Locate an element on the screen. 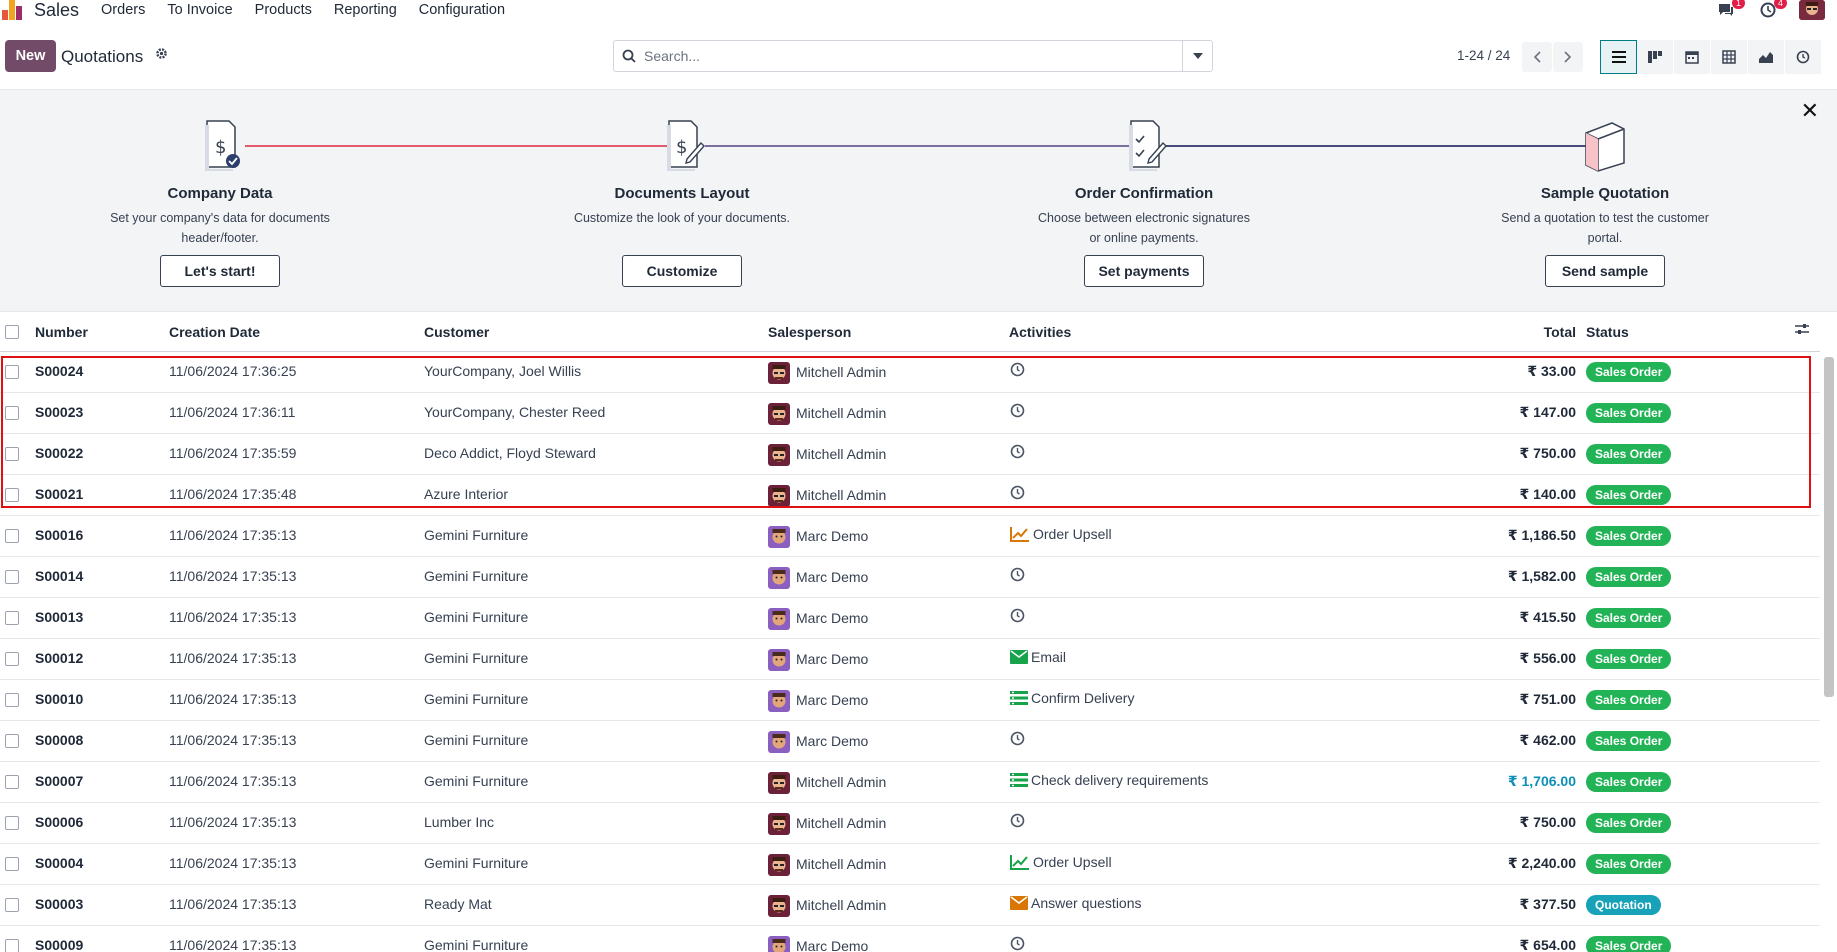 This screenshot has width=1837, height=952. page-title: Quotations is located at coordinates (102, 57).